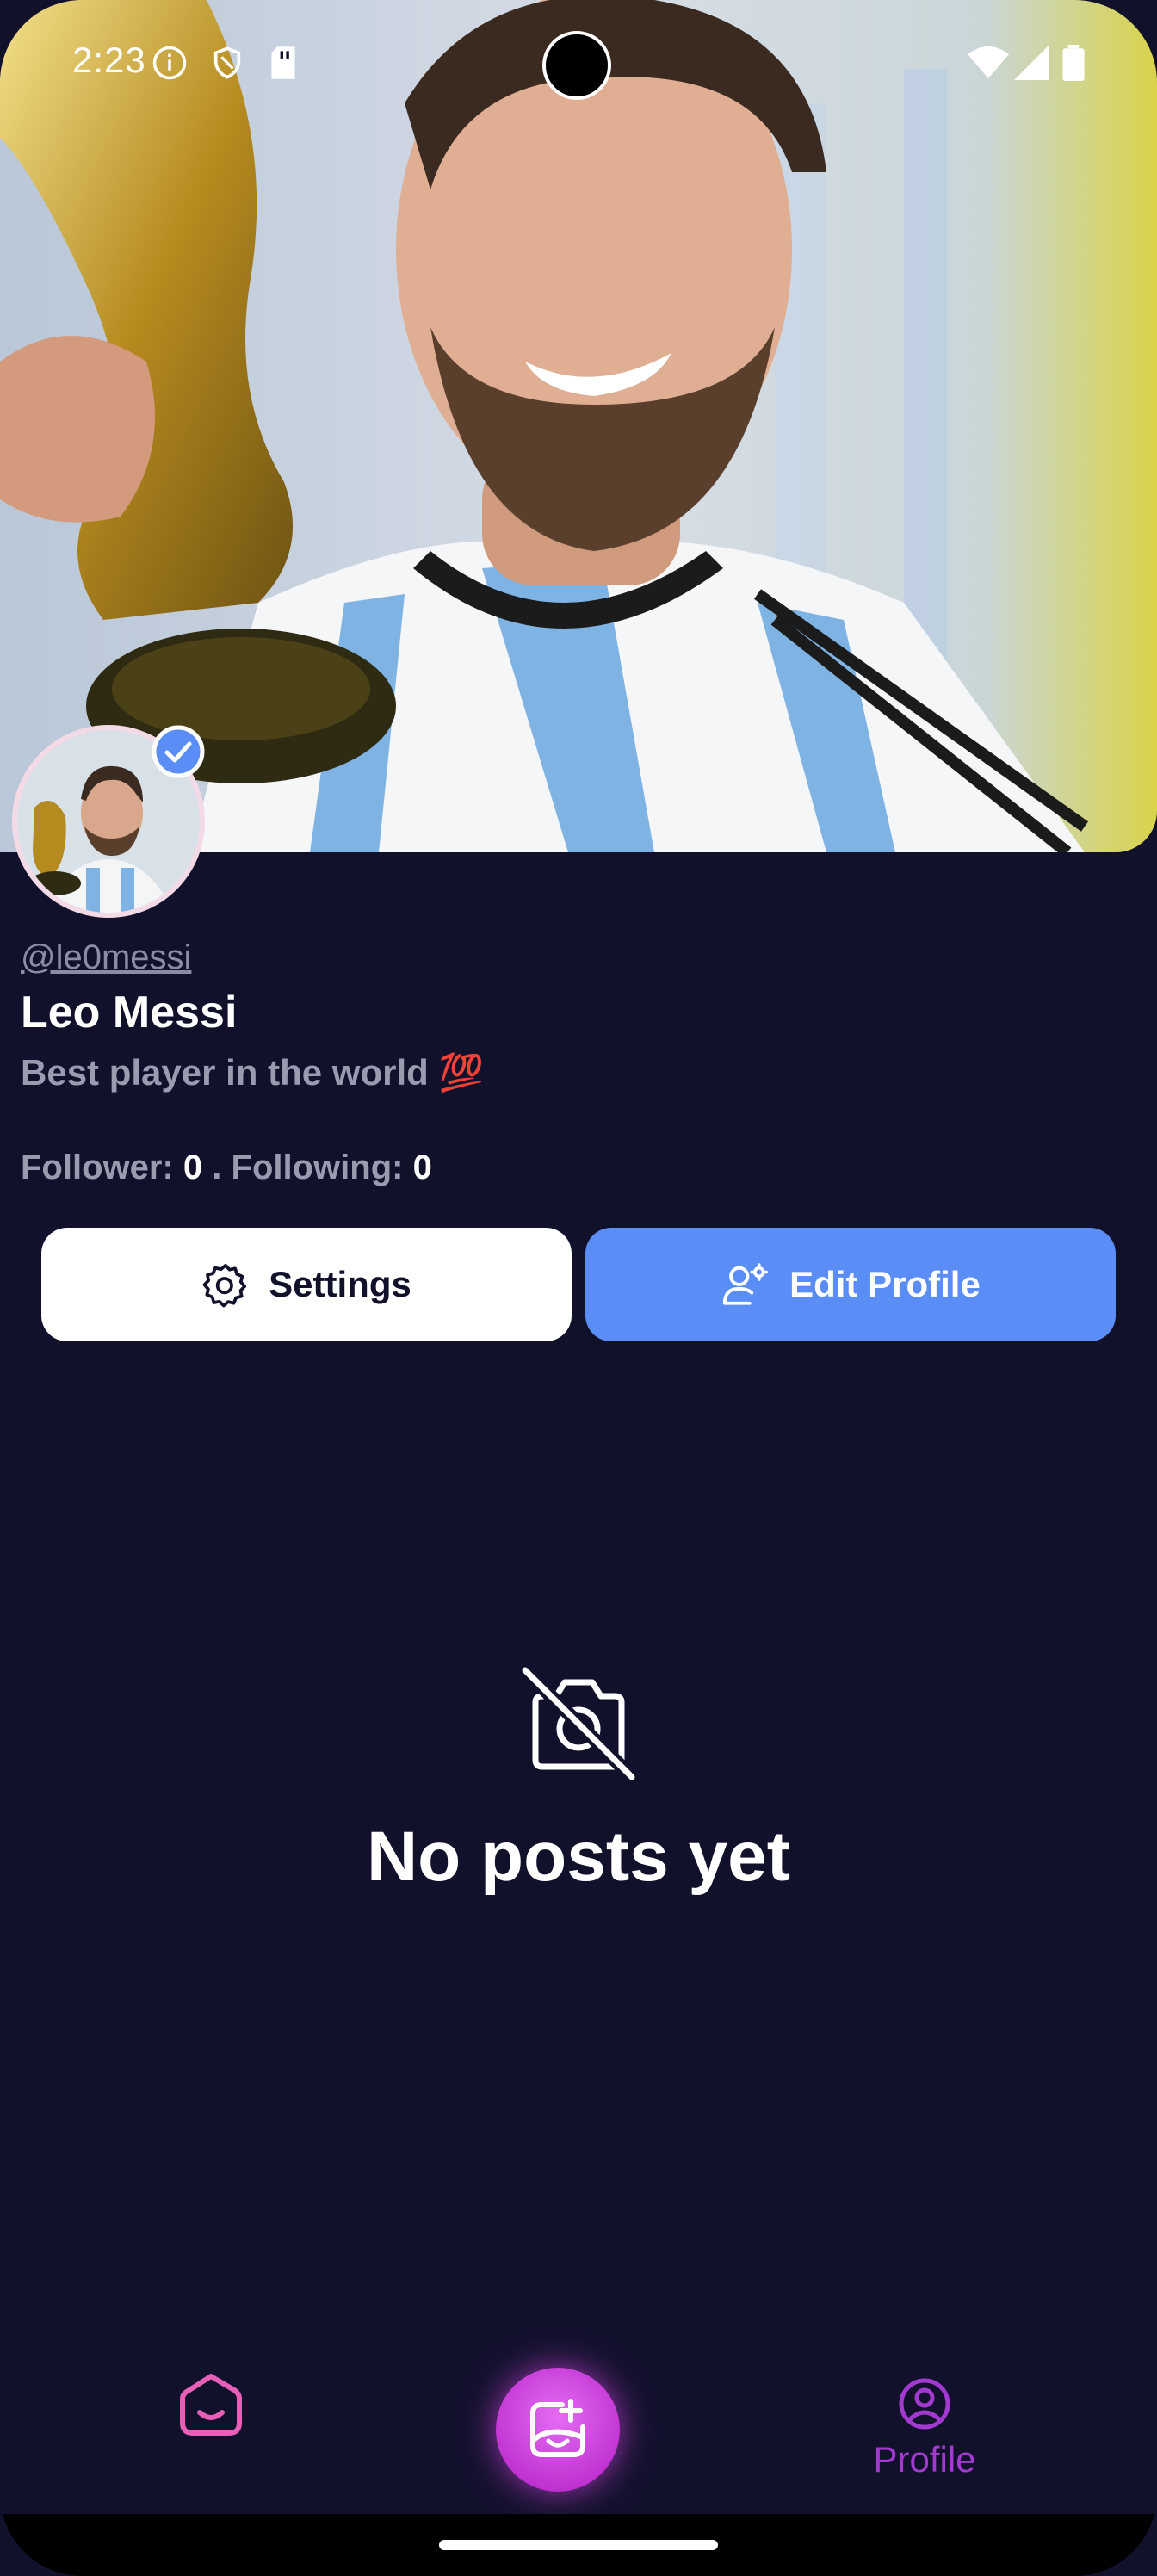 The width and height of the screenshot is (1157, 2576). Describe the element at coordinates (283, 63) in the screenshot. I see `sd-card-icon` at that location.